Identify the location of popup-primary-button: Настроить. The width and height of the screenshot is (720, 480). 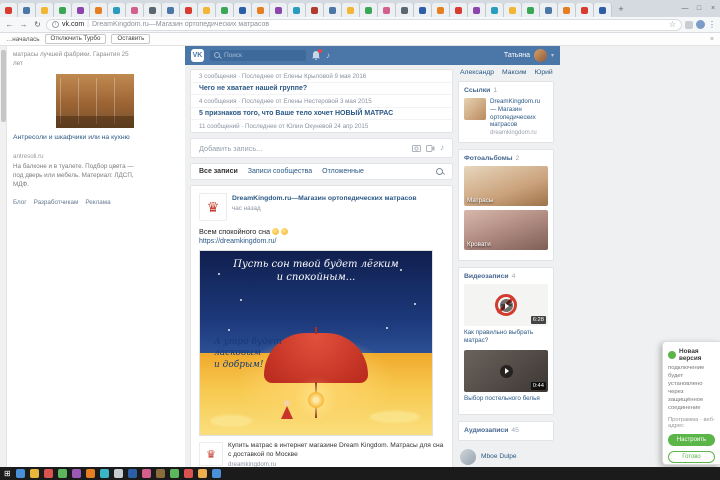
(691, 439).